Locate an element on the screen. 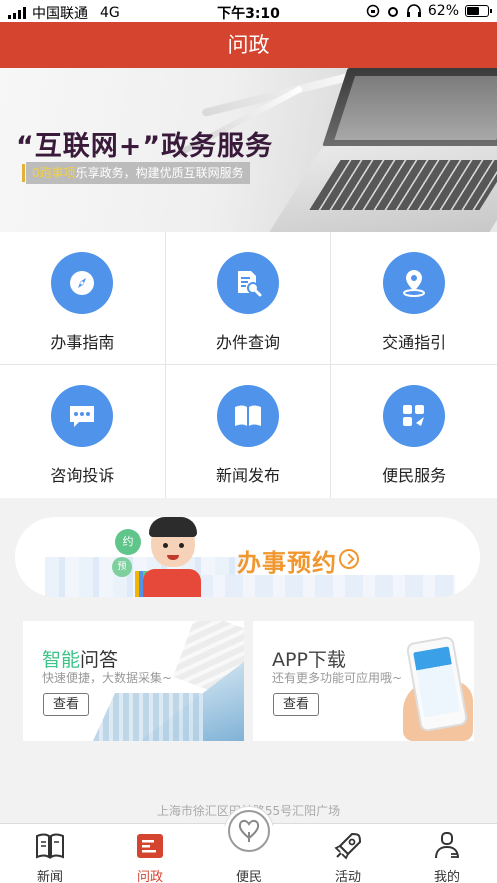  service-item-news-release: 新闻发布 is located at coordinates (249, 431).